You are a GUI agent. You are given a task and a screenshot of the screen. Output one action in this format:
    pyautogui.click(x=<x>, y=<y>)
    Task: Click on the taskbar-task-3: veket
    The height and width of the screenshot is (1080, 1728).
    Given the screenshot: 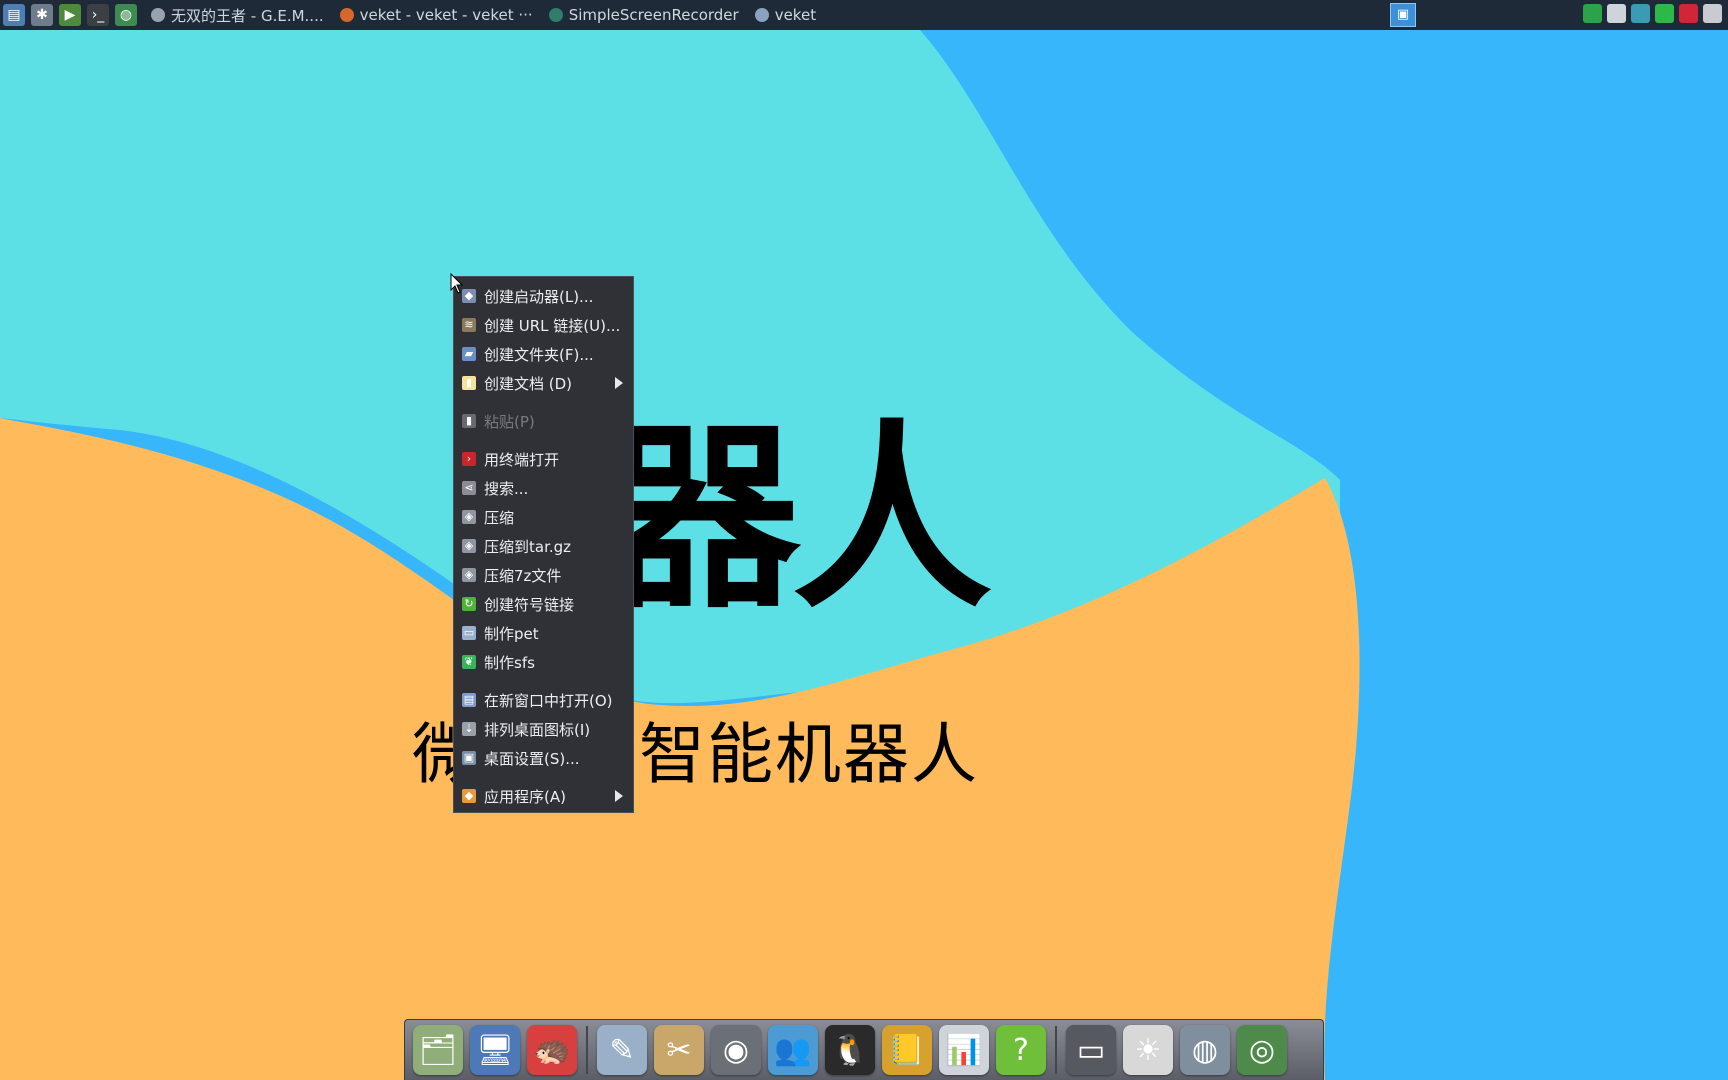 What is the action you would take?
    pyautogui.click(x=785, y=15)
    